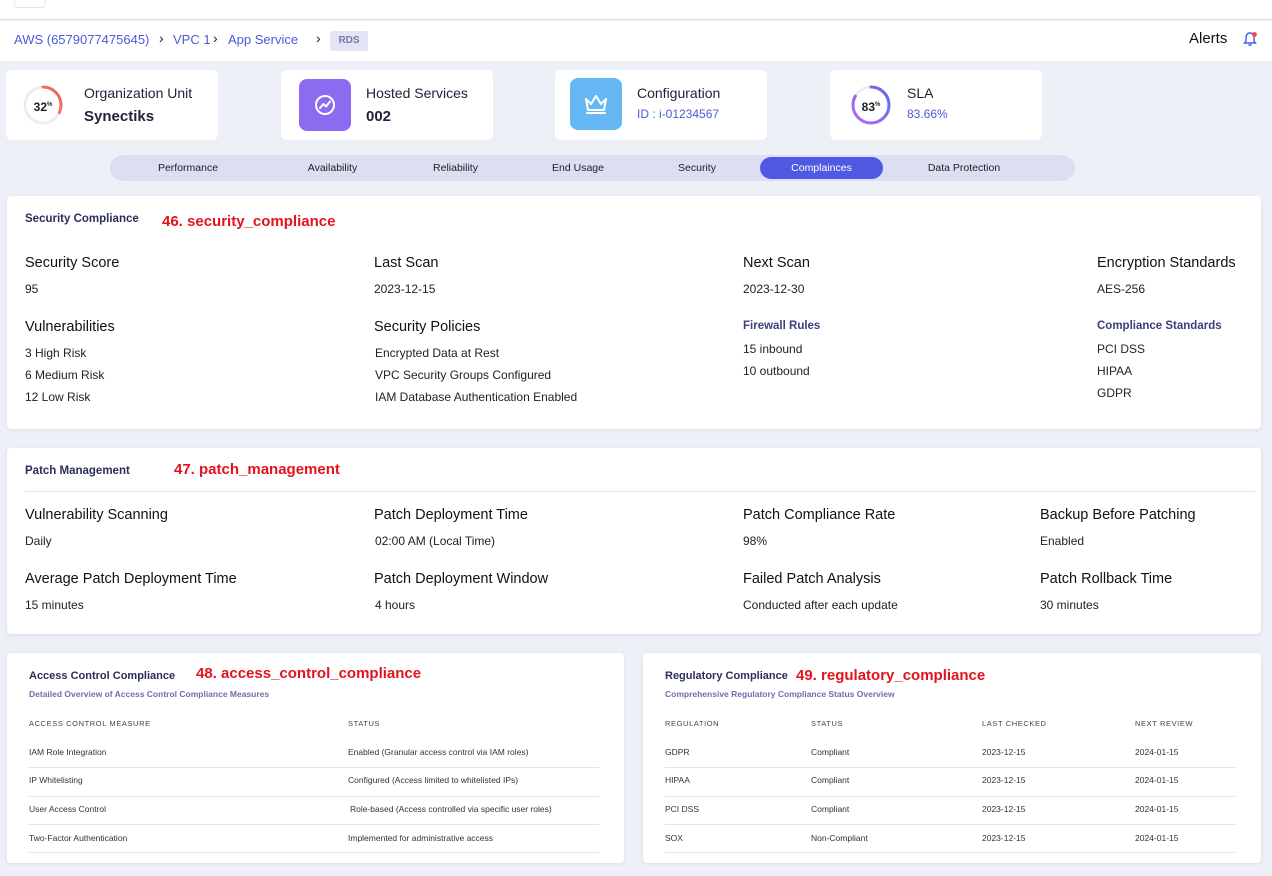 This screenshot has width=1272, height=876. Describe the element at coordinates (679, 93) in the screenshot. I see `kpi-title: Configuration` at that location.